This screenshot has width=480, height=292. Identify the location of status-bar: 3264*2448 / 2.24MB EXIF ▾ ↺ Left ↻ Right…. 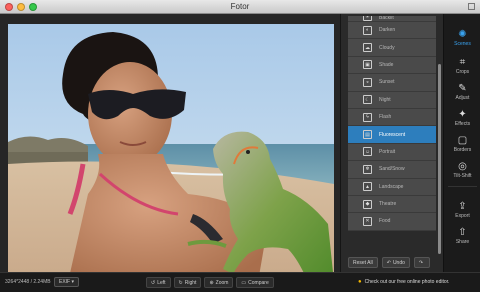
(240, 282).